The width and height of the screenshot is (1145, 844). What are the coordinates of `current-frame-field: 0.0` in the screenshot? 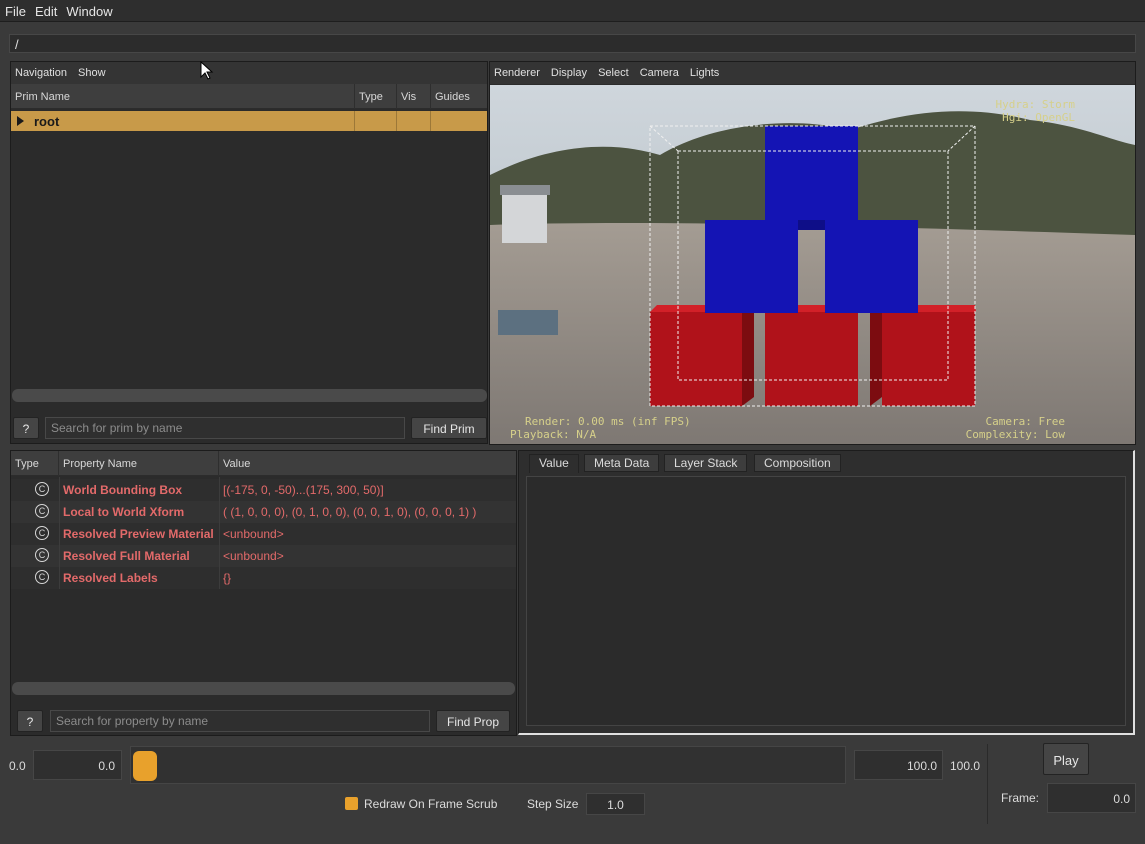 It's located at (1091, 798).